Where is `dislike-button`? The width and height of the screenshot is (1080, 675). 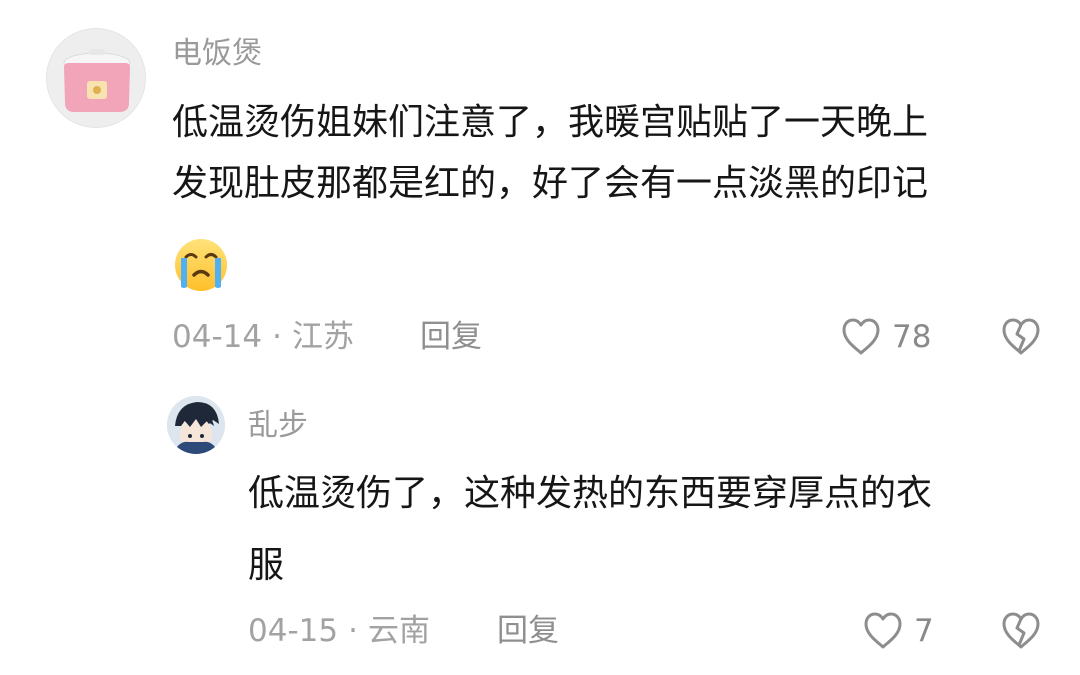
dislike-button is located at coordinates (1021, 337).